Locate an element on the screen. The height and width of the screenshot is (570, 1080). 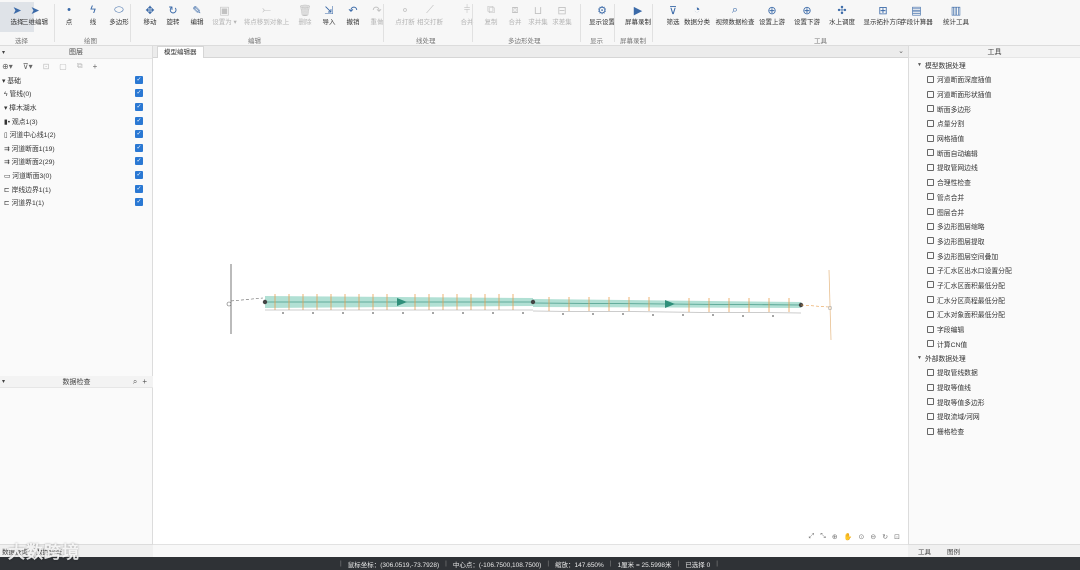
tool-item: 提取等值线 is located at coordinates (994, 387).